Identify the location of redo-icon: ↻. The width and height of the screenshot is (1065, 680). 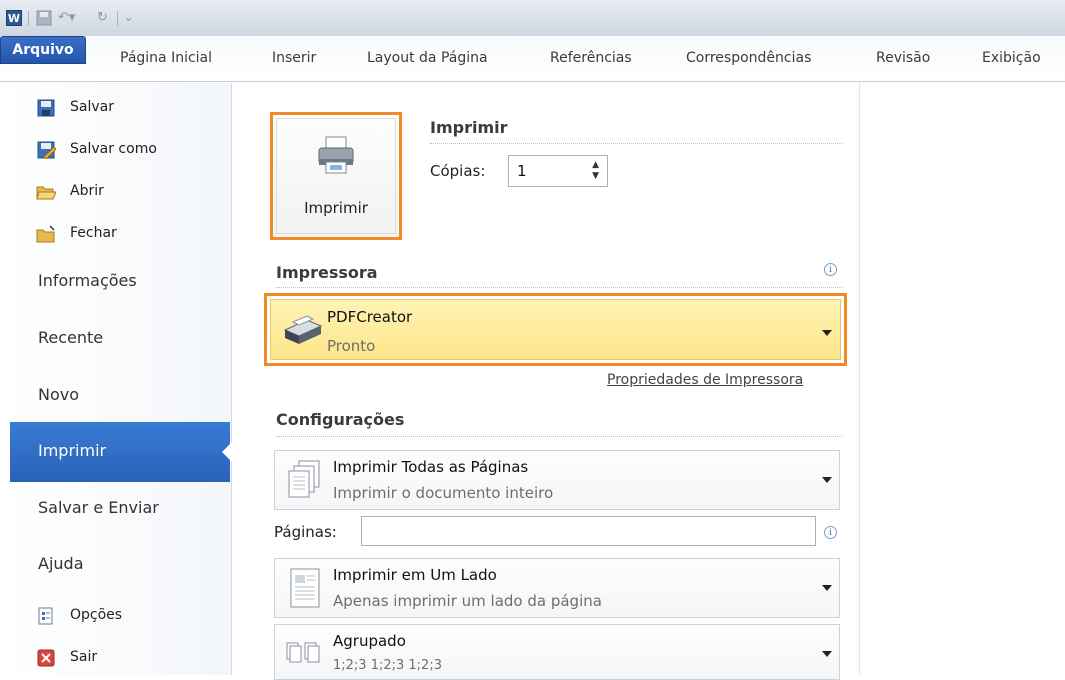
(102, 18).